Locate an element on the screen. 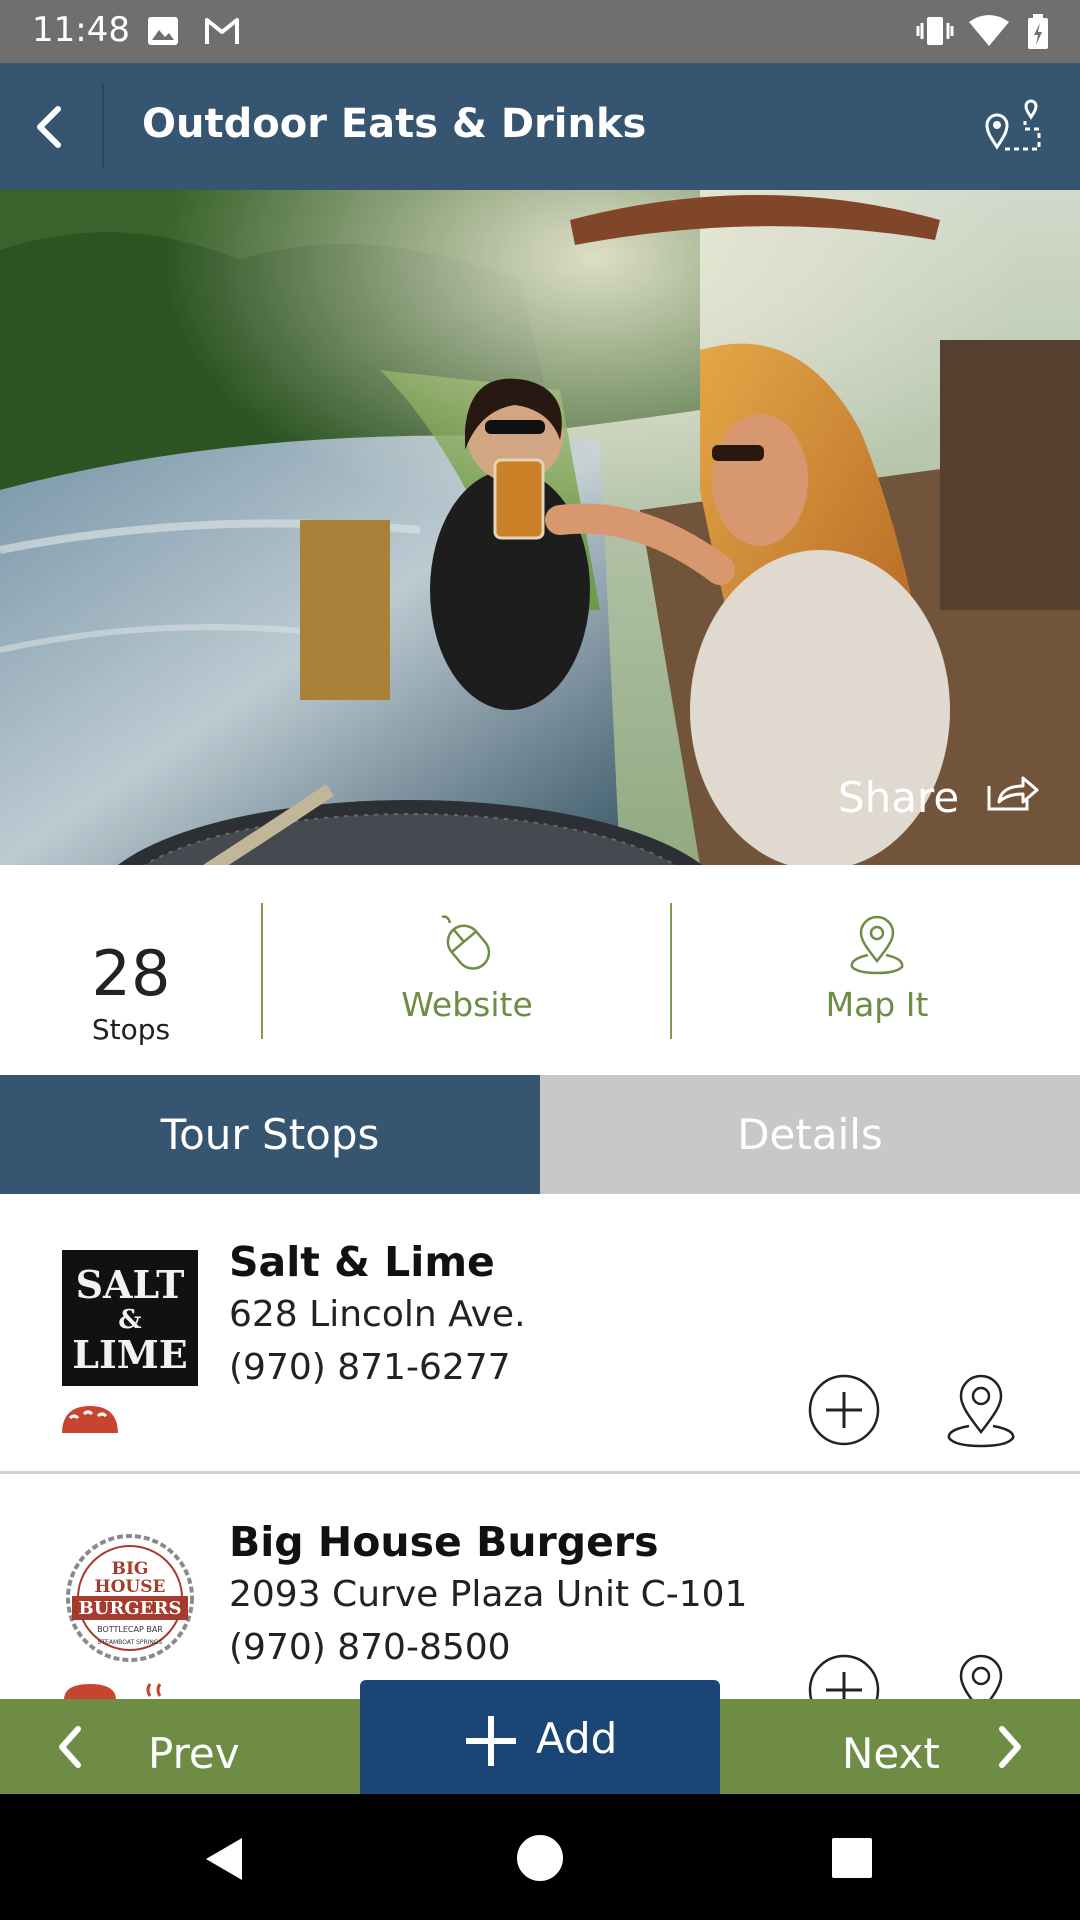 The image size is (1080, 1920). status-bar: 11:48 is located at coordinates (540, 31).